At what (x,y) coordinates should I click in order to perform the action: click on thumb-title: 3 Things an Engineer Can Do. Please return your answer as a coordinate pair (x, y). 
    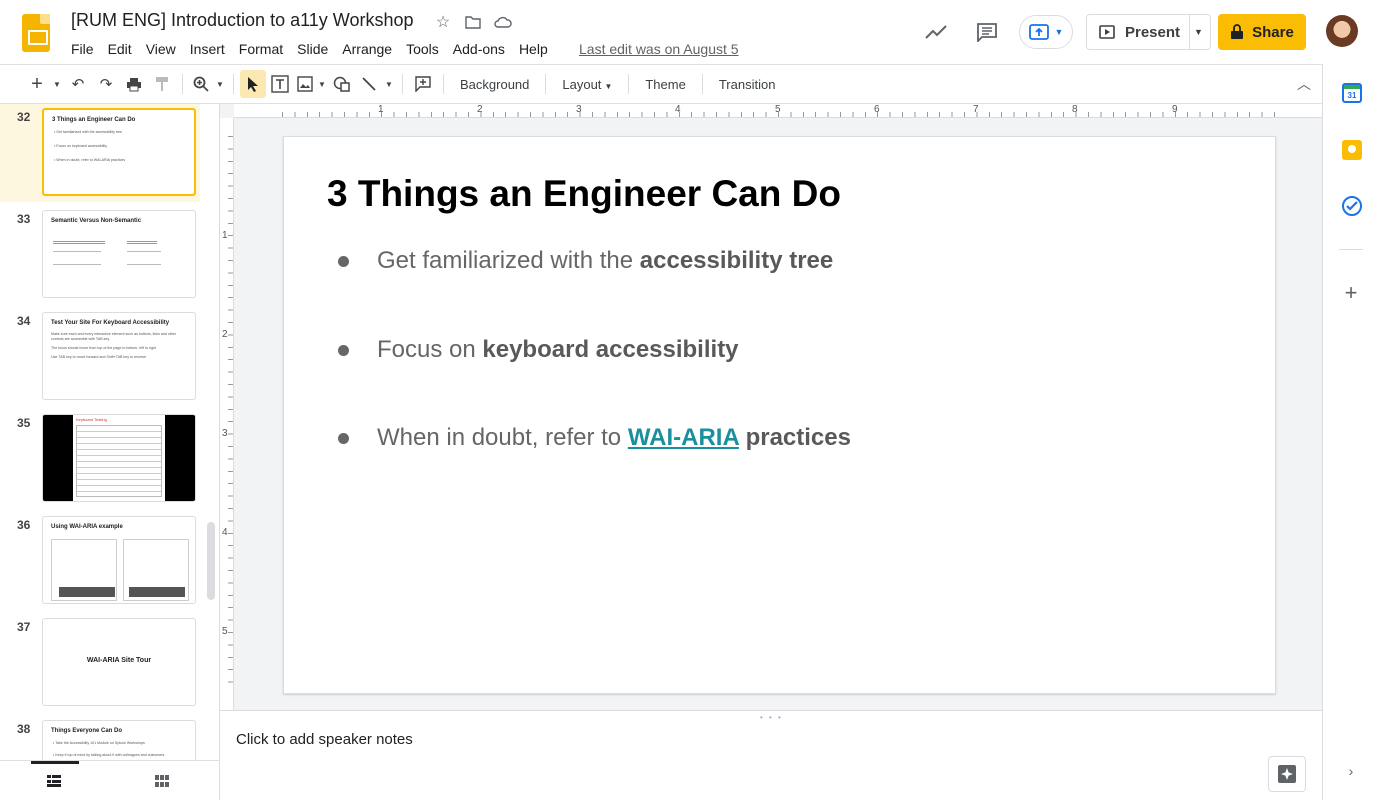
    Looking at the image, I should click on (94, 120).